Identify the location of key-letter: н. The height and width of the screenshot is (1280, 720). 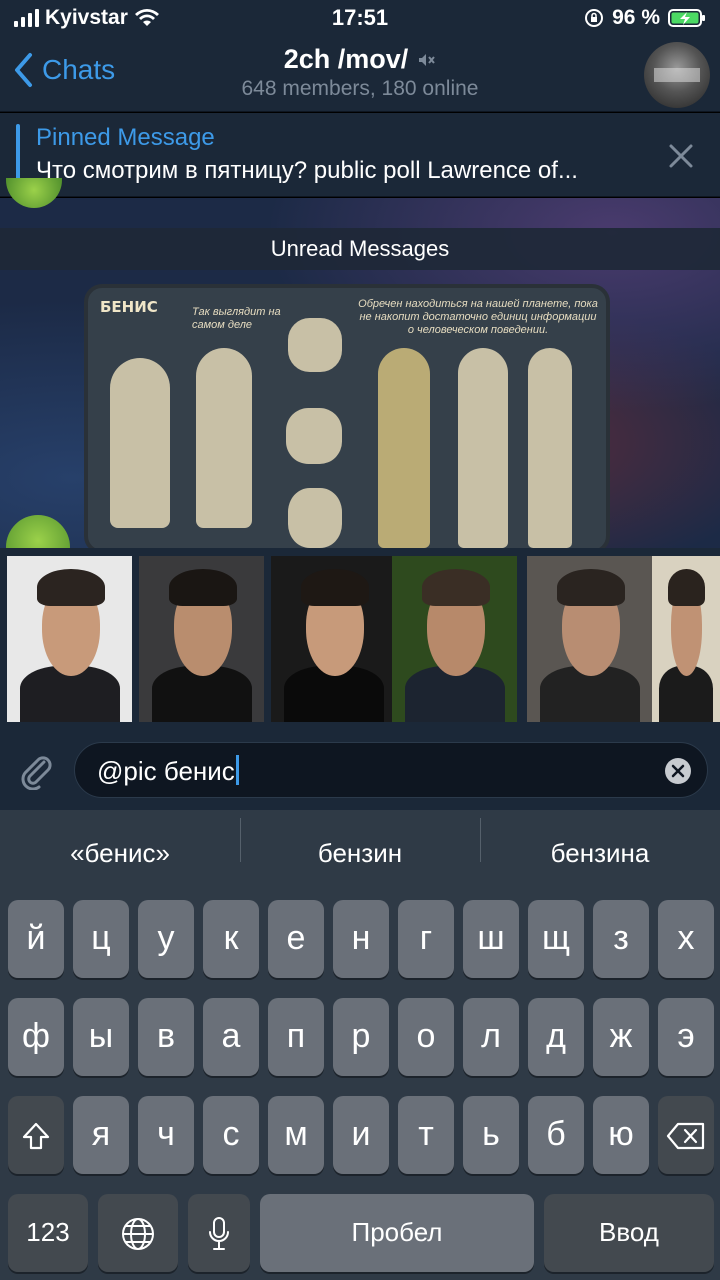
(361, 939).